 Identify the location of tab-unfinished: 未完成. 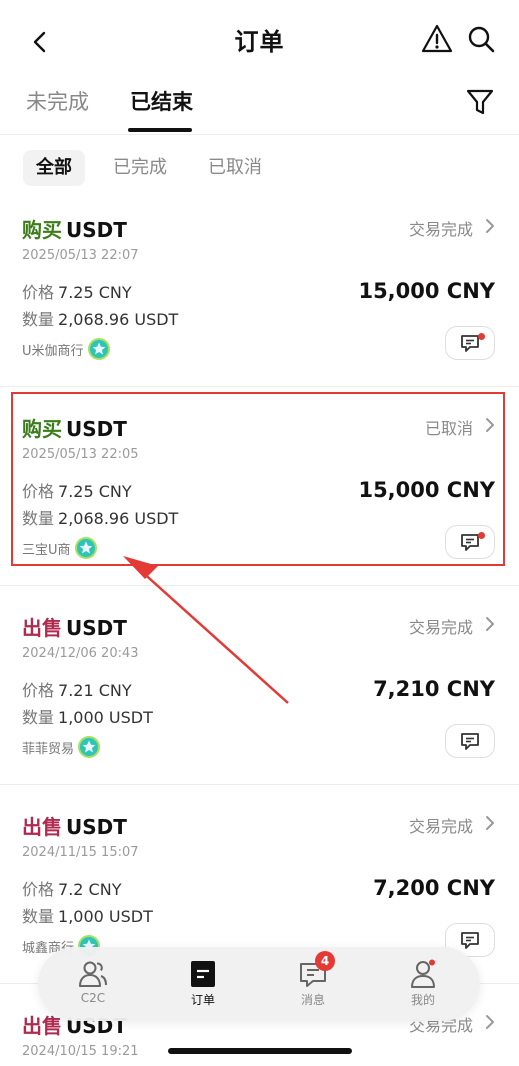
(57, 101).